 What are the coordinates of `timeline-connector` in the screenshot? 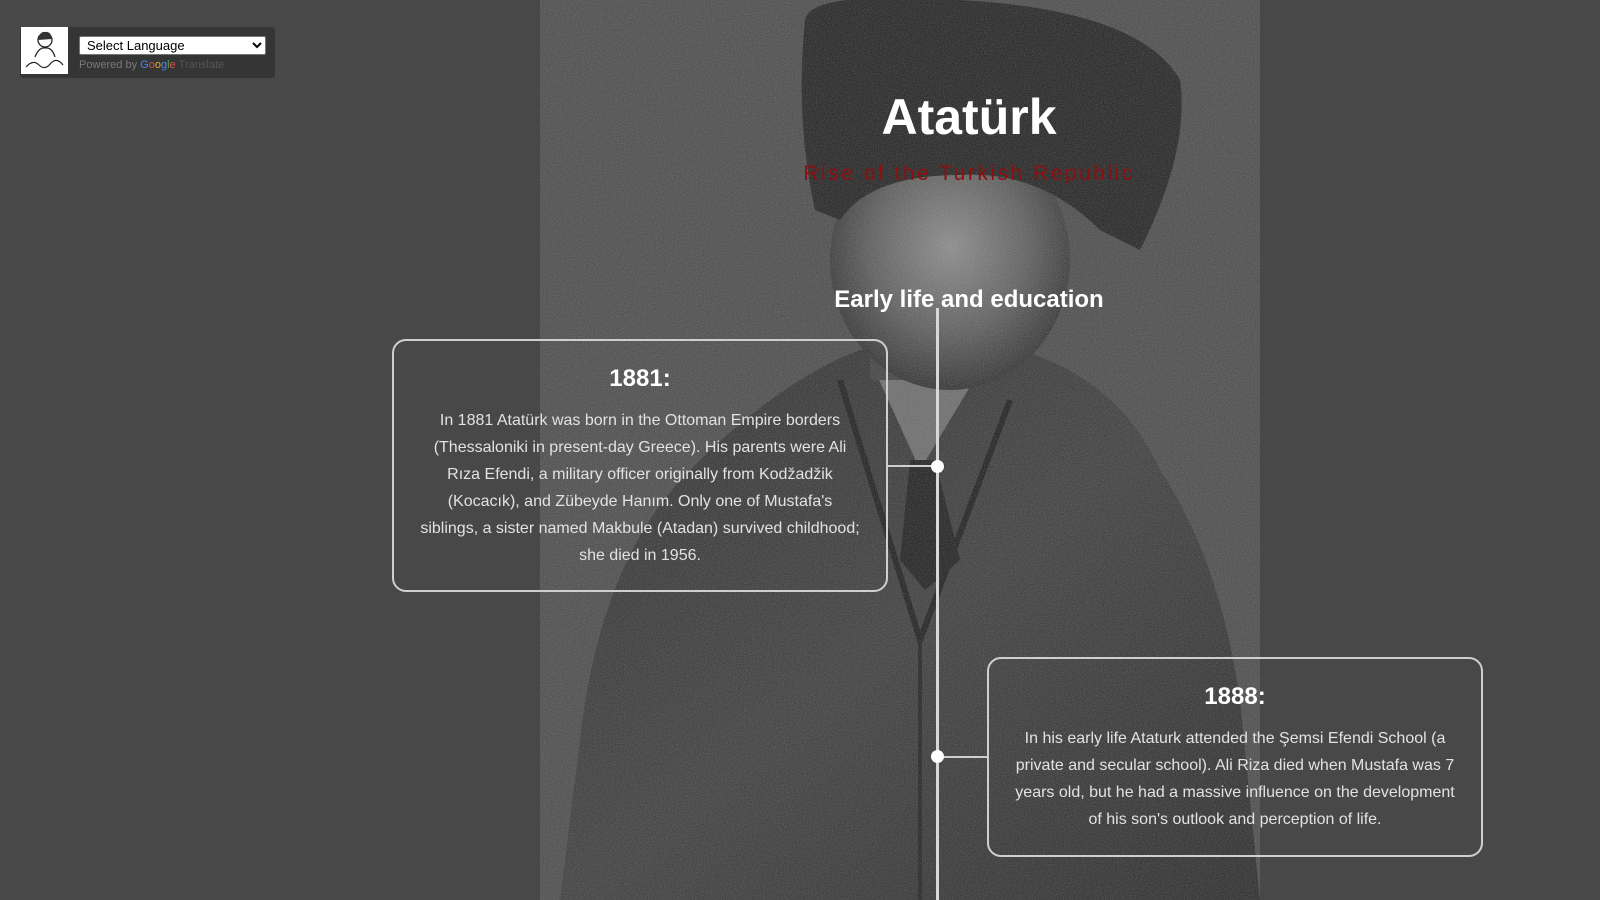 It's located at (963, 757).